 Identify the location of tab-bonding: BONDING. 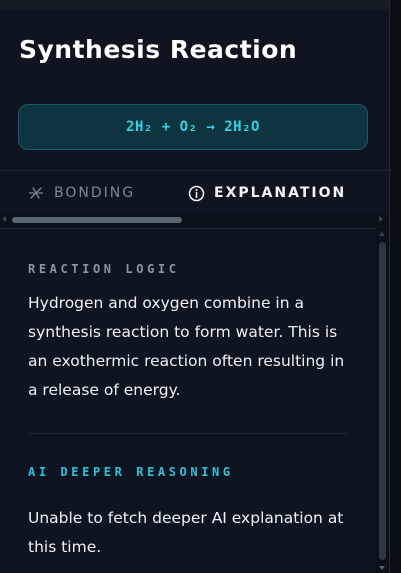
(81, 193).